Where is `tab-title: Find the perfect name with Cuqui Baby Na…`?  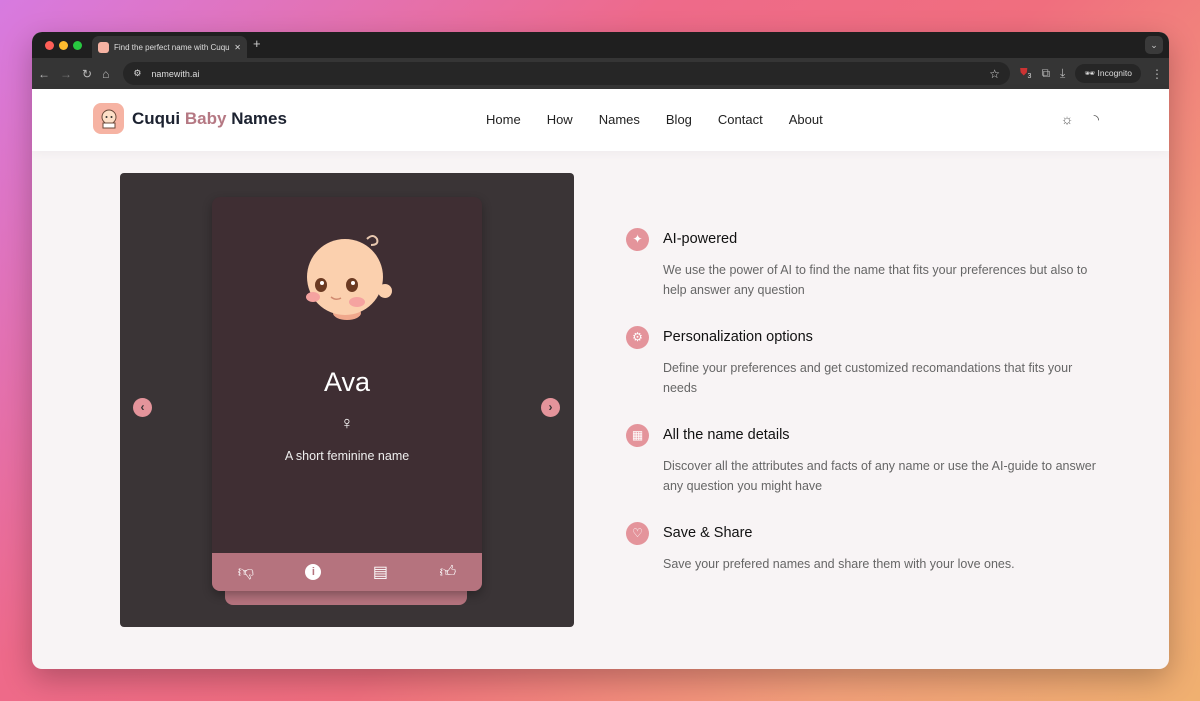 tab-title: Find the perfect name with Cuqui Baby Na… is located at coordinates (172, 47).